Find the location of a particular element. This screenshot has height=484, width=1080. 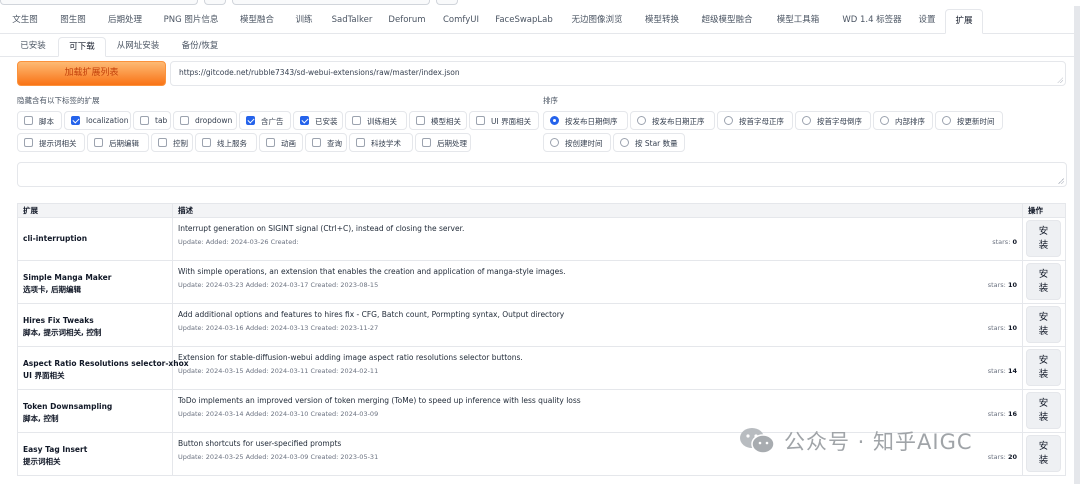

tab-infinite-browser: 无边图像浏览 is located at coordinates (597, 20).